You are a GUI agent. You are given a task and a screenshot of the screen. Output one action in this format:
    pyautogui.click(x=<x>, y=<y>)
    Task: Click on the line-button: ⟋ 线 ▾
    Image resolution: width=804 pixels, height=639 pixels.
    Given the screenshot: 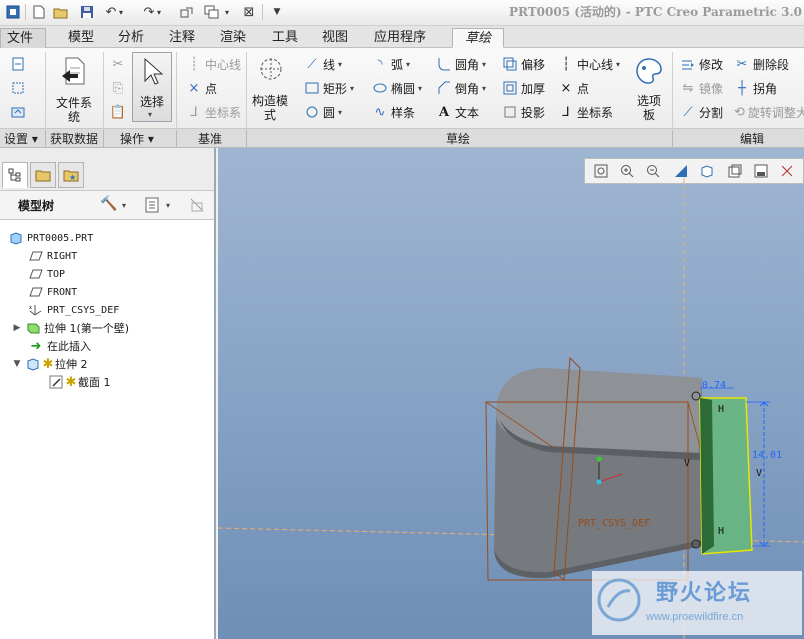 What is the action you would take?
    pyautogui.click(x=323, y=64)
    